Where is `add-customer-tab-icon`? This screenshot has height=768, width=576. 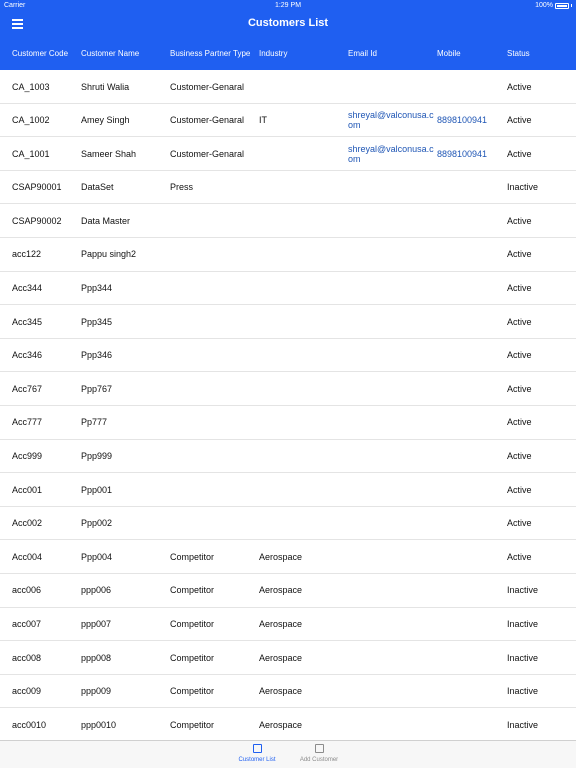
add-customer-tab-icon is located at coordinates (319, 748).